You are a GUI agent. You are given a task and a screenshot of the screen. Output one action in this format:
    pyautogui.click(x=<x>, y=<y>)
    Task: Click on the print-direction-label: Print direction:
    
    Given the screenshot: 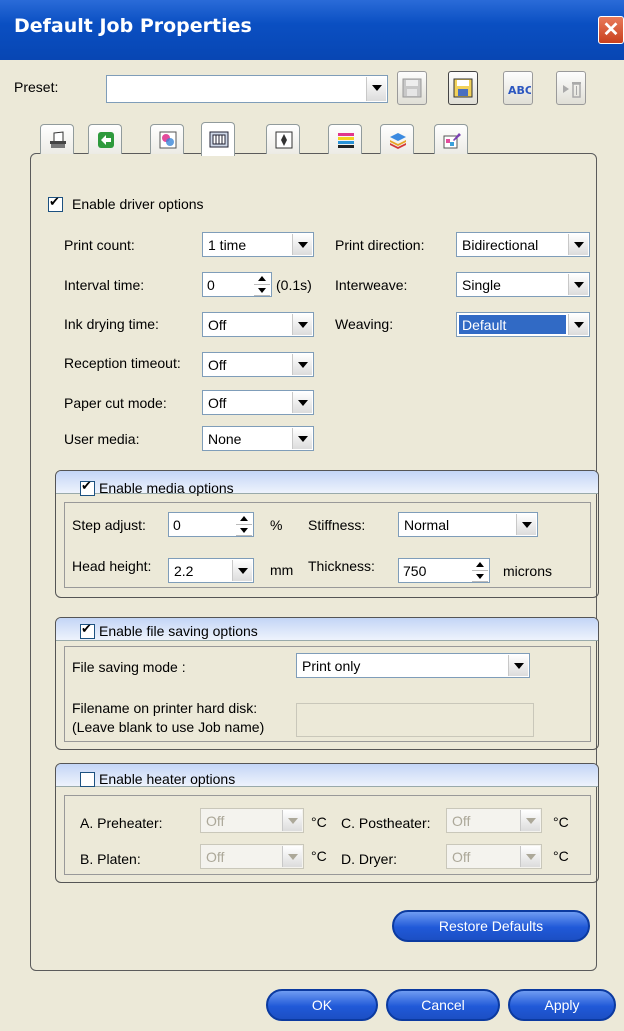 What is the action you would take?
    pyautogui.click(x=380, y=245)
    